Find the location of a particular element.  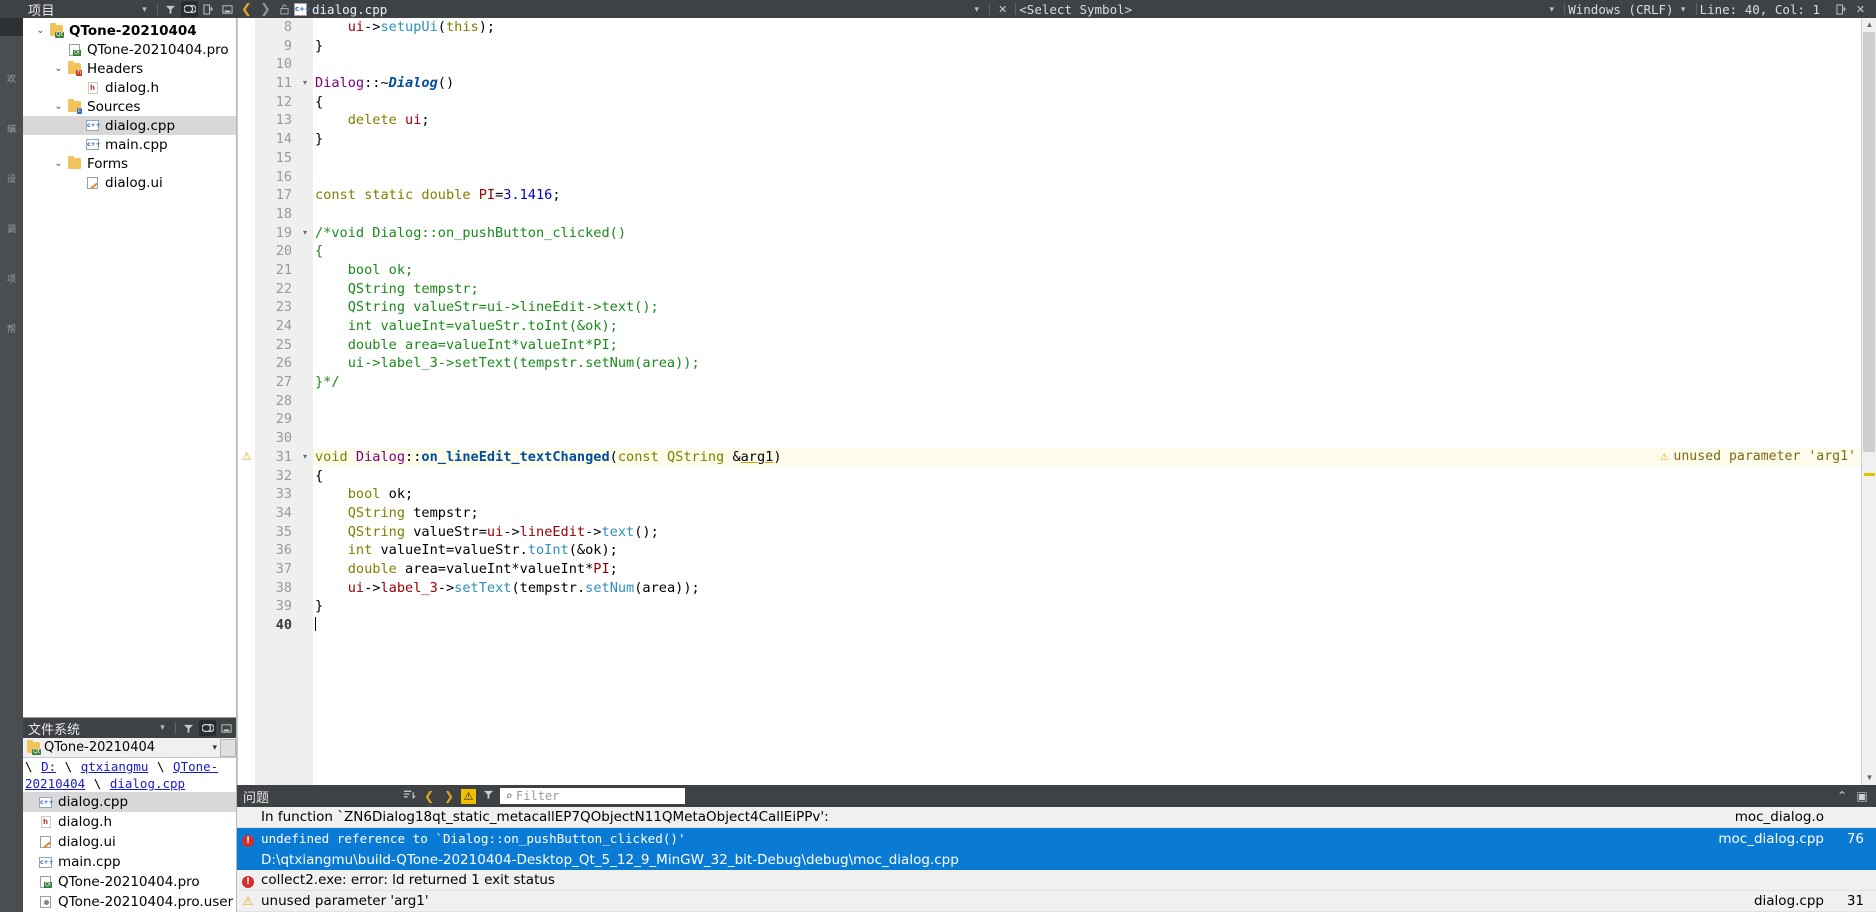

filesystem-item-dialog-ui: dialog.ui is located at coordinates (129, 842).